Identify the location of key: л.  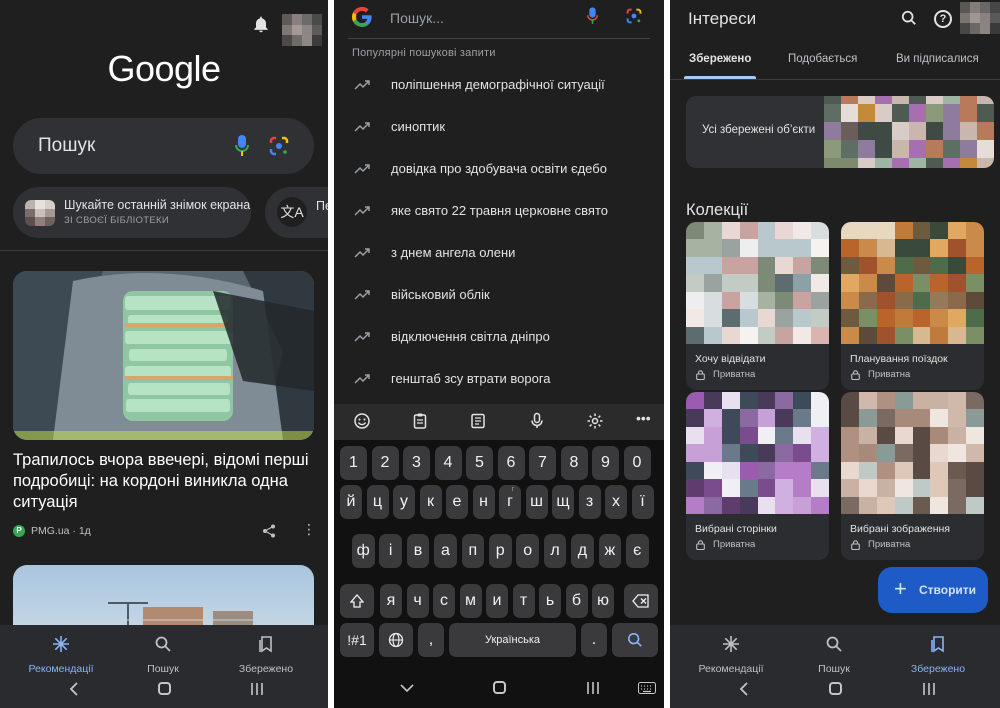
(555, 551).